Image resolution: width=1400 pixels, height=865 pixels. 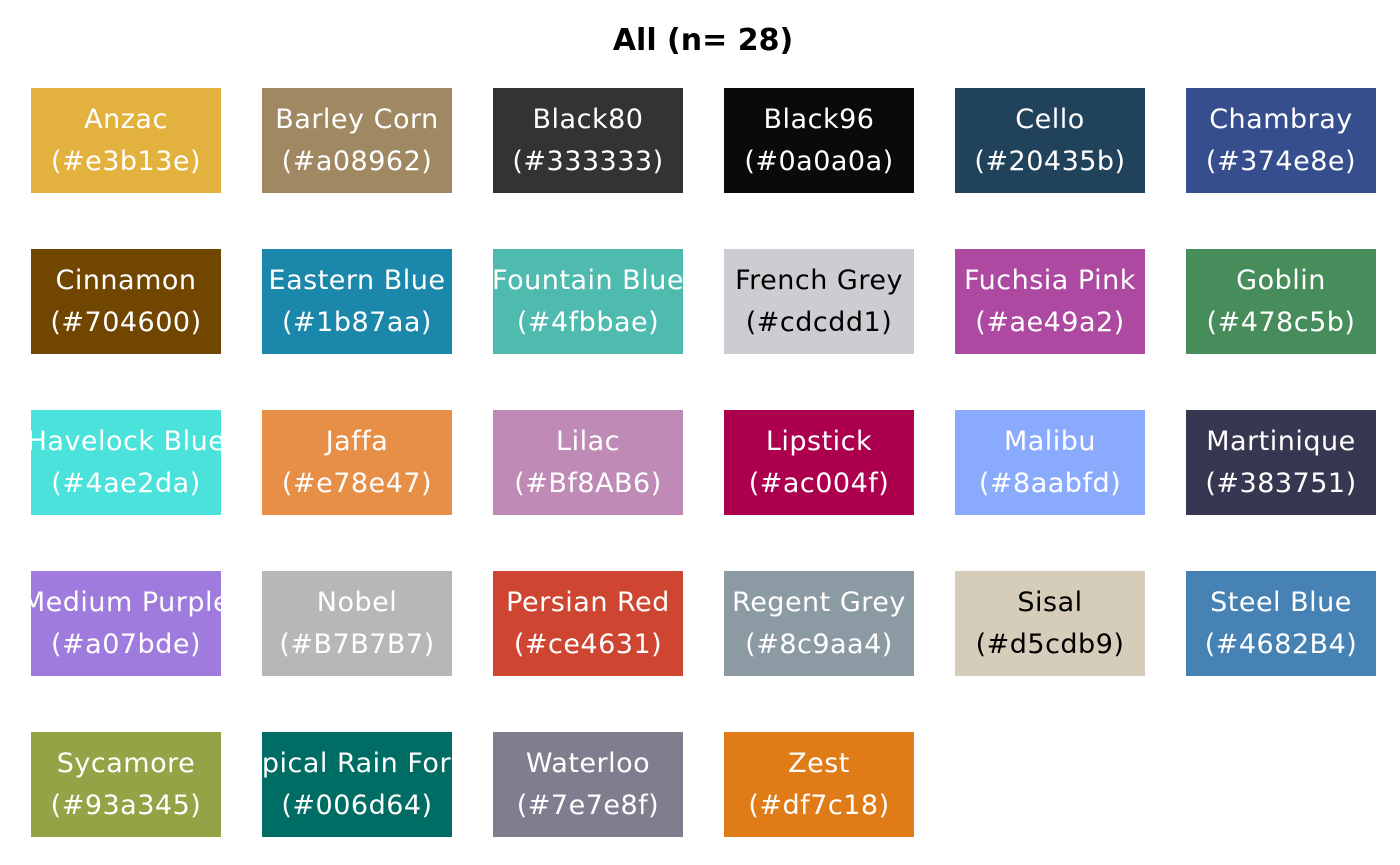 What do you see at coordinates (357, 784) in the screenshot?
I see `swatch-tropical-rain-forest: Tropical Rain Forest (#006d64)` at bounding box center [357, 784].